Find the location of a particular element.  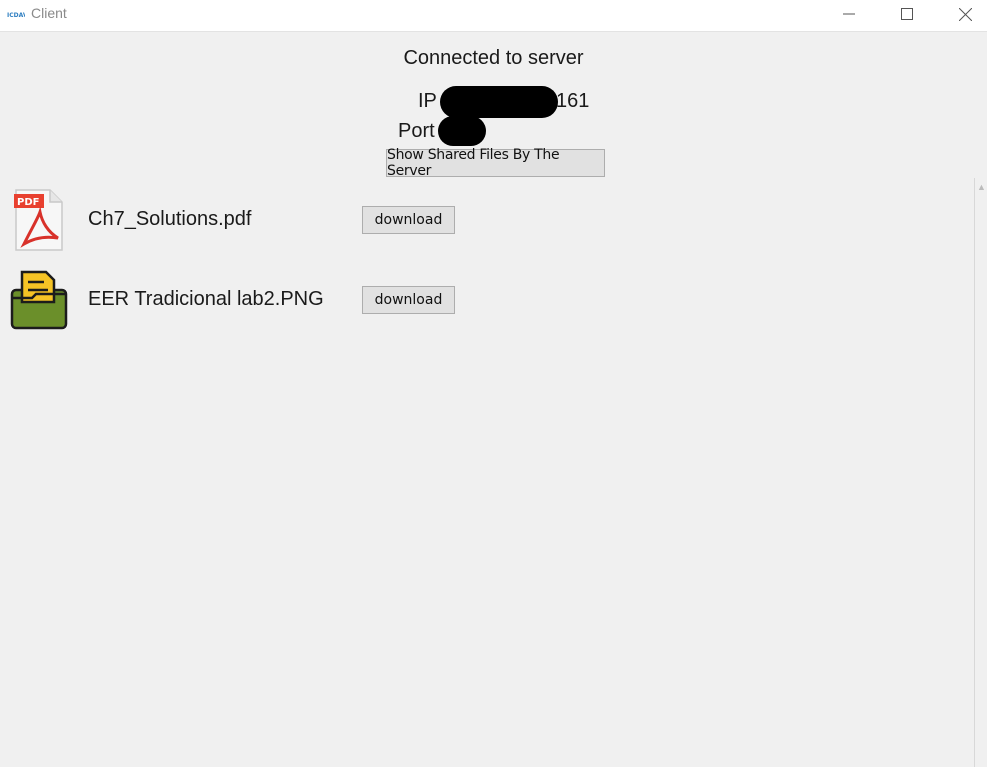

minimize-icon is located at coordinates (849, 14).